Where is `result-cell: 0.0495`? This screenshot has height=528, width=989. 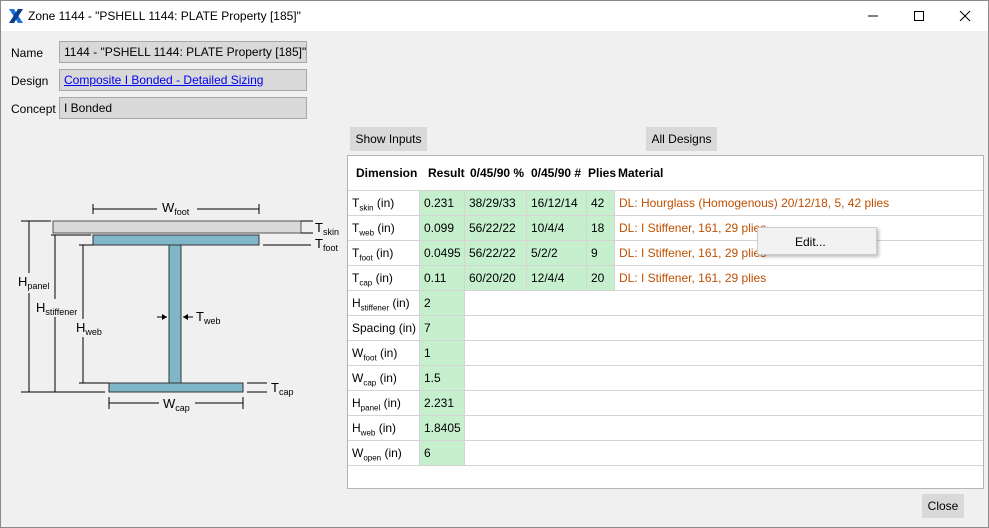
result-cell: 0.0495 is located at coordinates (442, 253).